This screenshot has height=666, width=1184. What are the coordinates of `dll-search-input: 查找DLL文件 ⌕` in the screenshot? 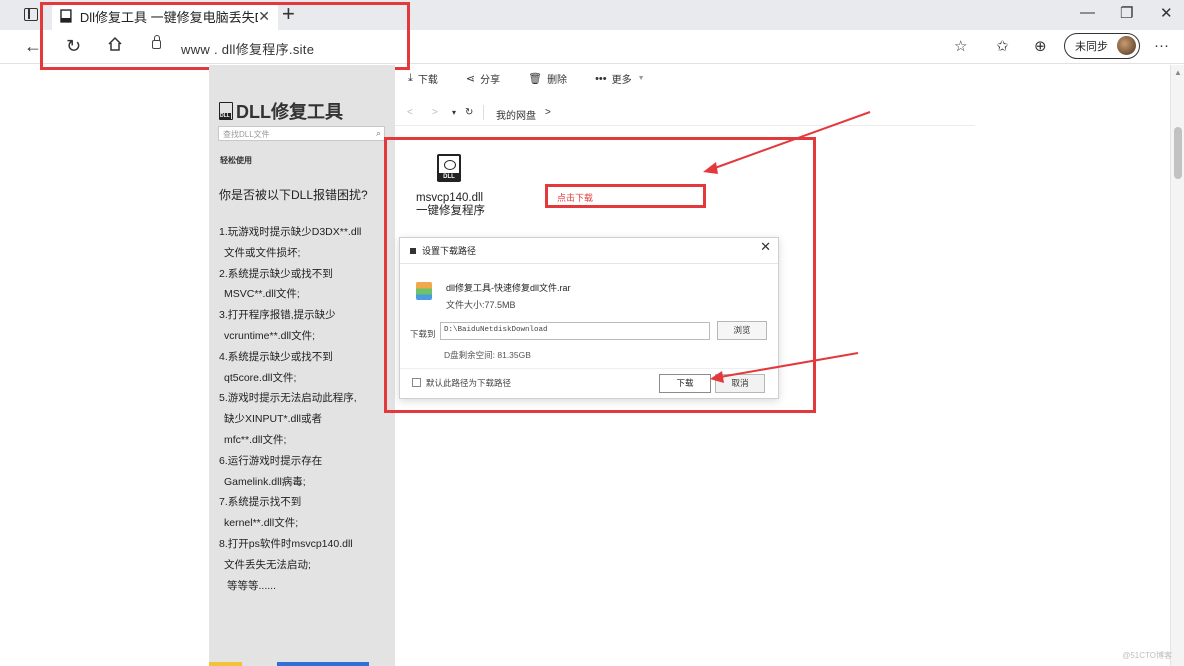 It's located at (301, 133).